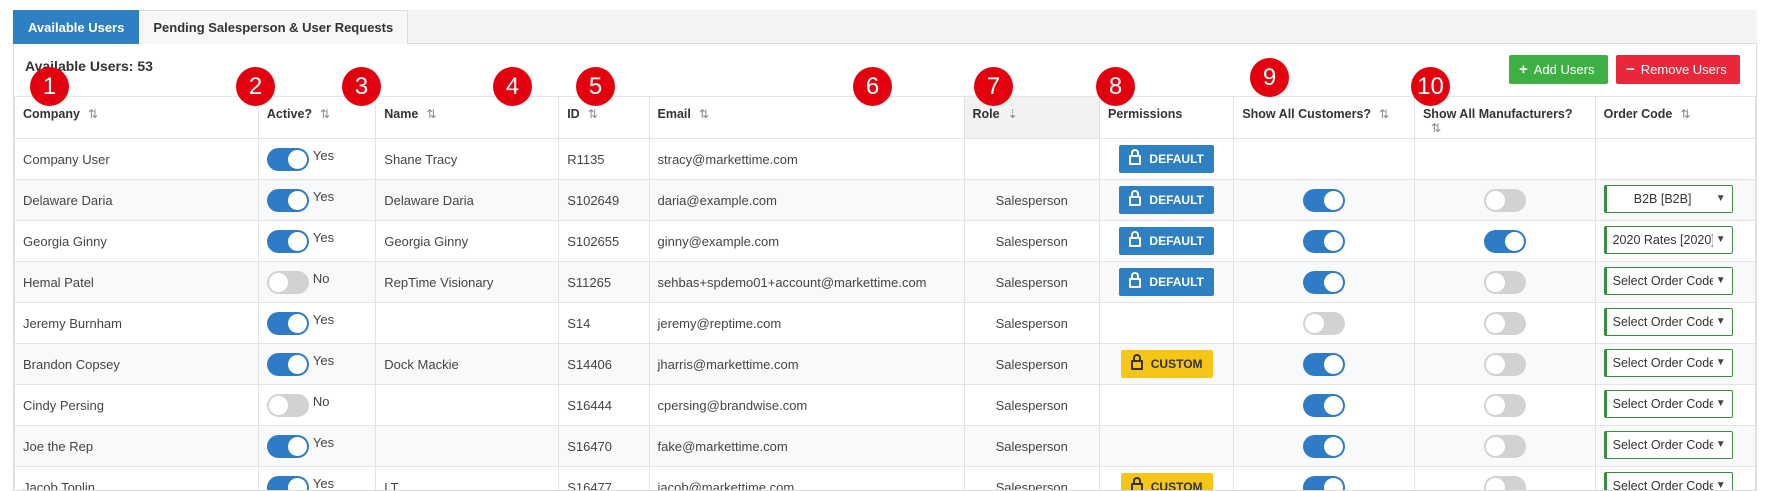 This screenshot has width=1768, height=491. What do you see at coordinates (1504, 117) in the screenshot?
I see `column-header-show-manufacturers: Show All Manufacturers?⇅` at bounding box center [1504, 117].